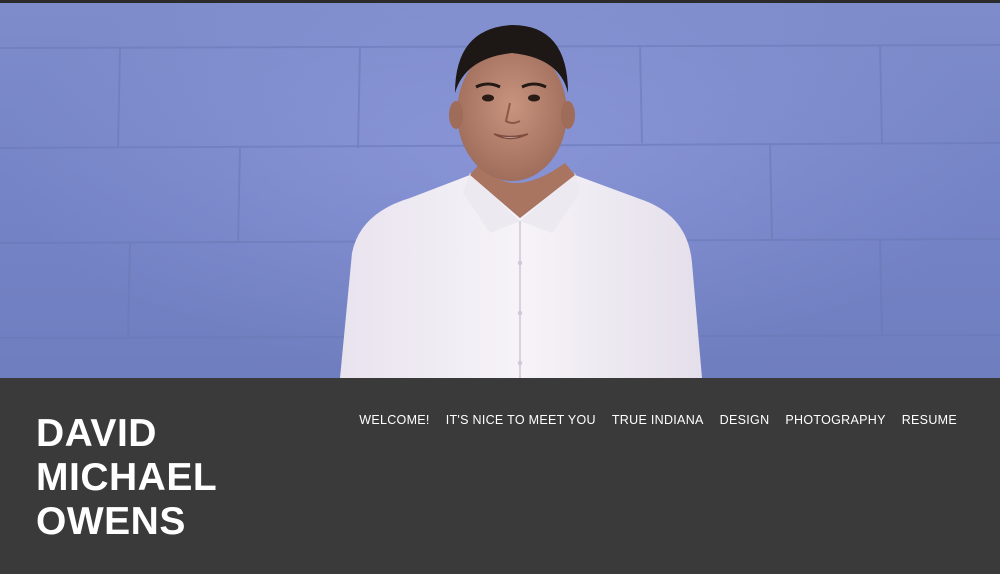 The width and height of the screenshot is (1000, 574). Describe the element at coordinates (745, 420) in the screenshot. I see `nav-item-design: DESIGN` at that location.